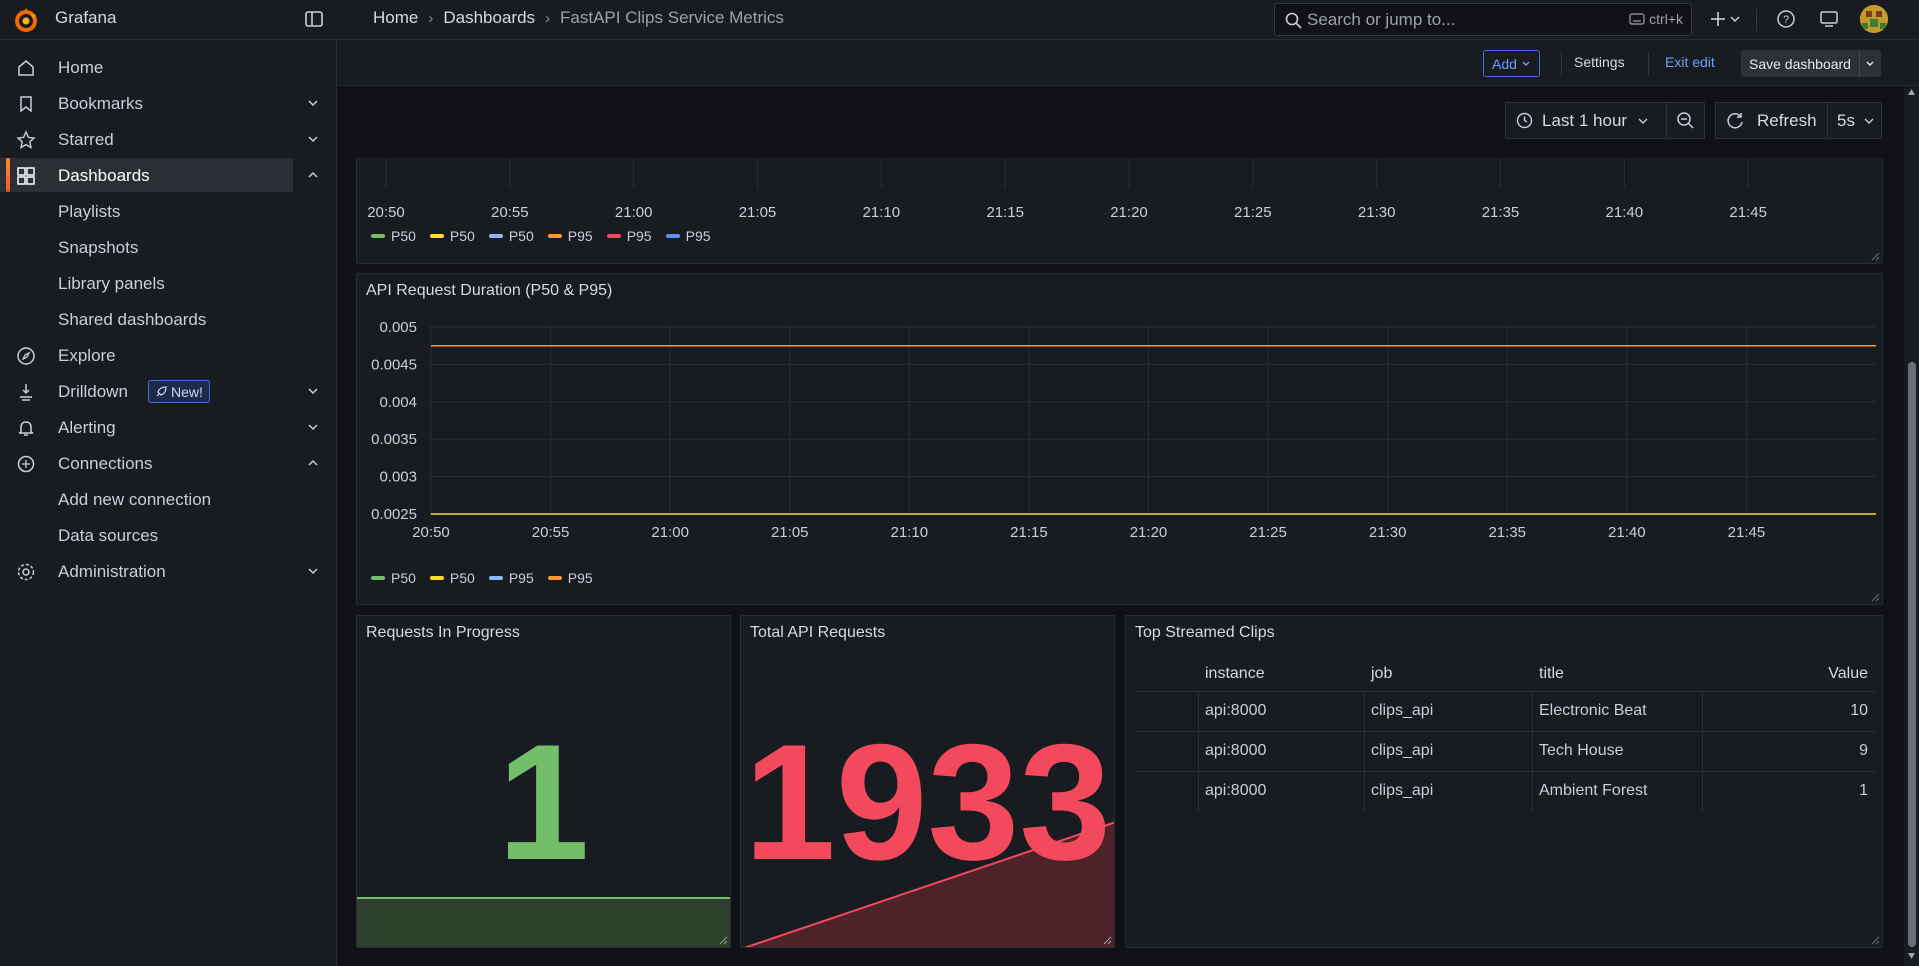 The height and width of the screenshot is (966, 1919). Describe the element at coordinates (927, 781) in the screenshot. I see `panel-total-api-requests: Total API Requests 1933` at that location.